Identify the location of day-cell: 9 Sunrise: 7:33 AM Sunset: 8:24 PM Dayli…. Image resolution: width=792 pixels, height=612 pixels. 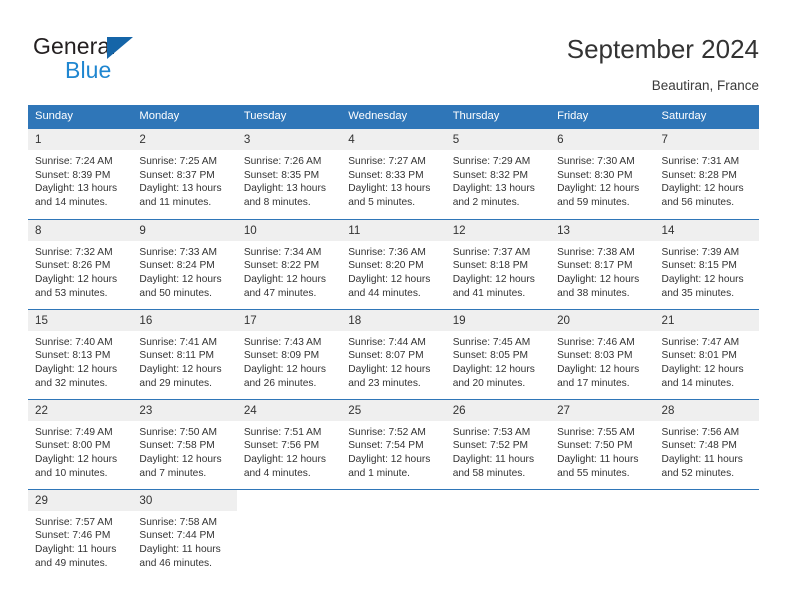
(184, 263).